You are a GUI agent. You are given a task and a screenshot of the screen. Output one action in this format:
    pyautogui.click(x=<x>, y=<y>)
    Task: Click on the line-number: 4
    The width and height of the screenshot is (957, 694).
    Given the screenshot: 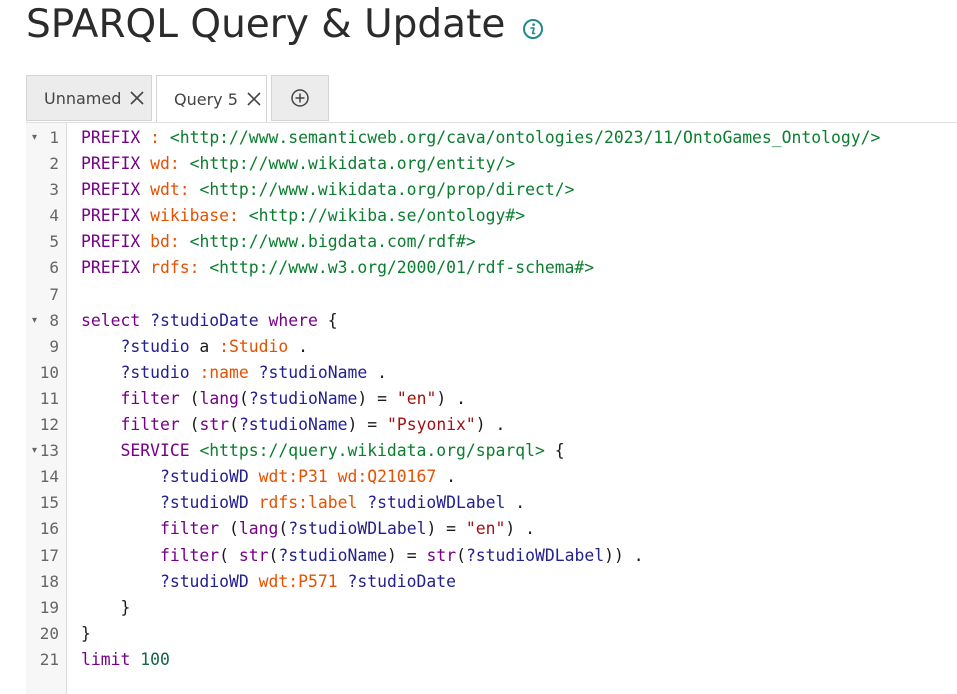 What is the action you would take?
    pyautogui.click(x=54, y=216)
    